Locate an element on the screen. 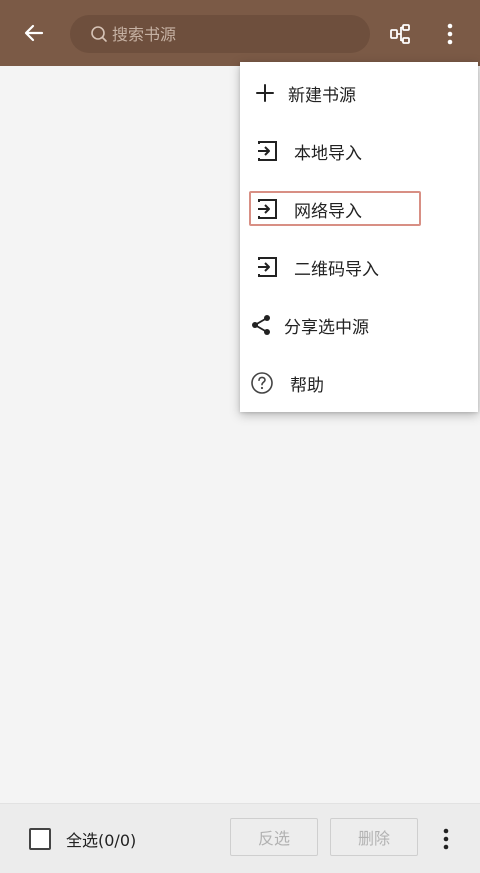 The height and width of the screenshot is (873, 480). app-bar is located at coordinates (240, 33).